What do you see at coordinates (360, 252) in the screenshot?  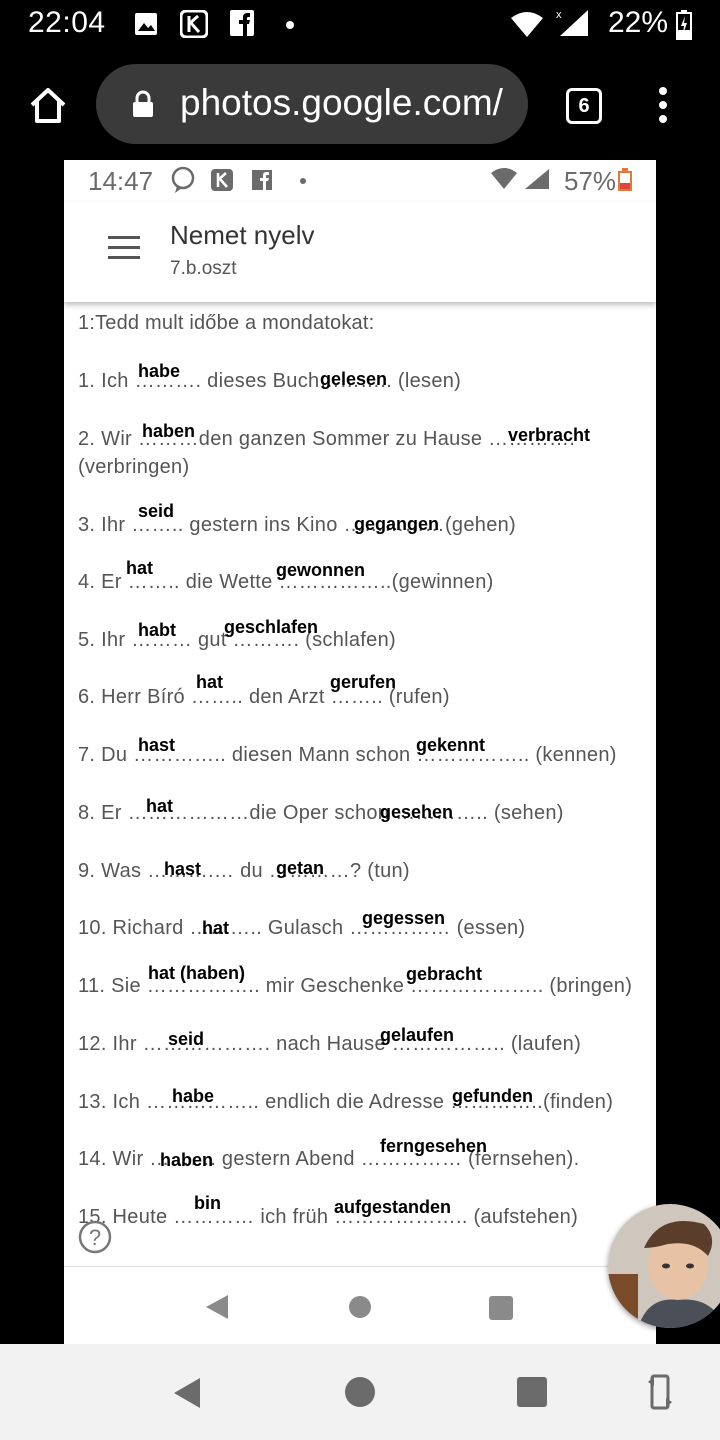 I see `photo-app-header: Nemet nyelv 7.b.oszt` at bounding box center [360, 252].